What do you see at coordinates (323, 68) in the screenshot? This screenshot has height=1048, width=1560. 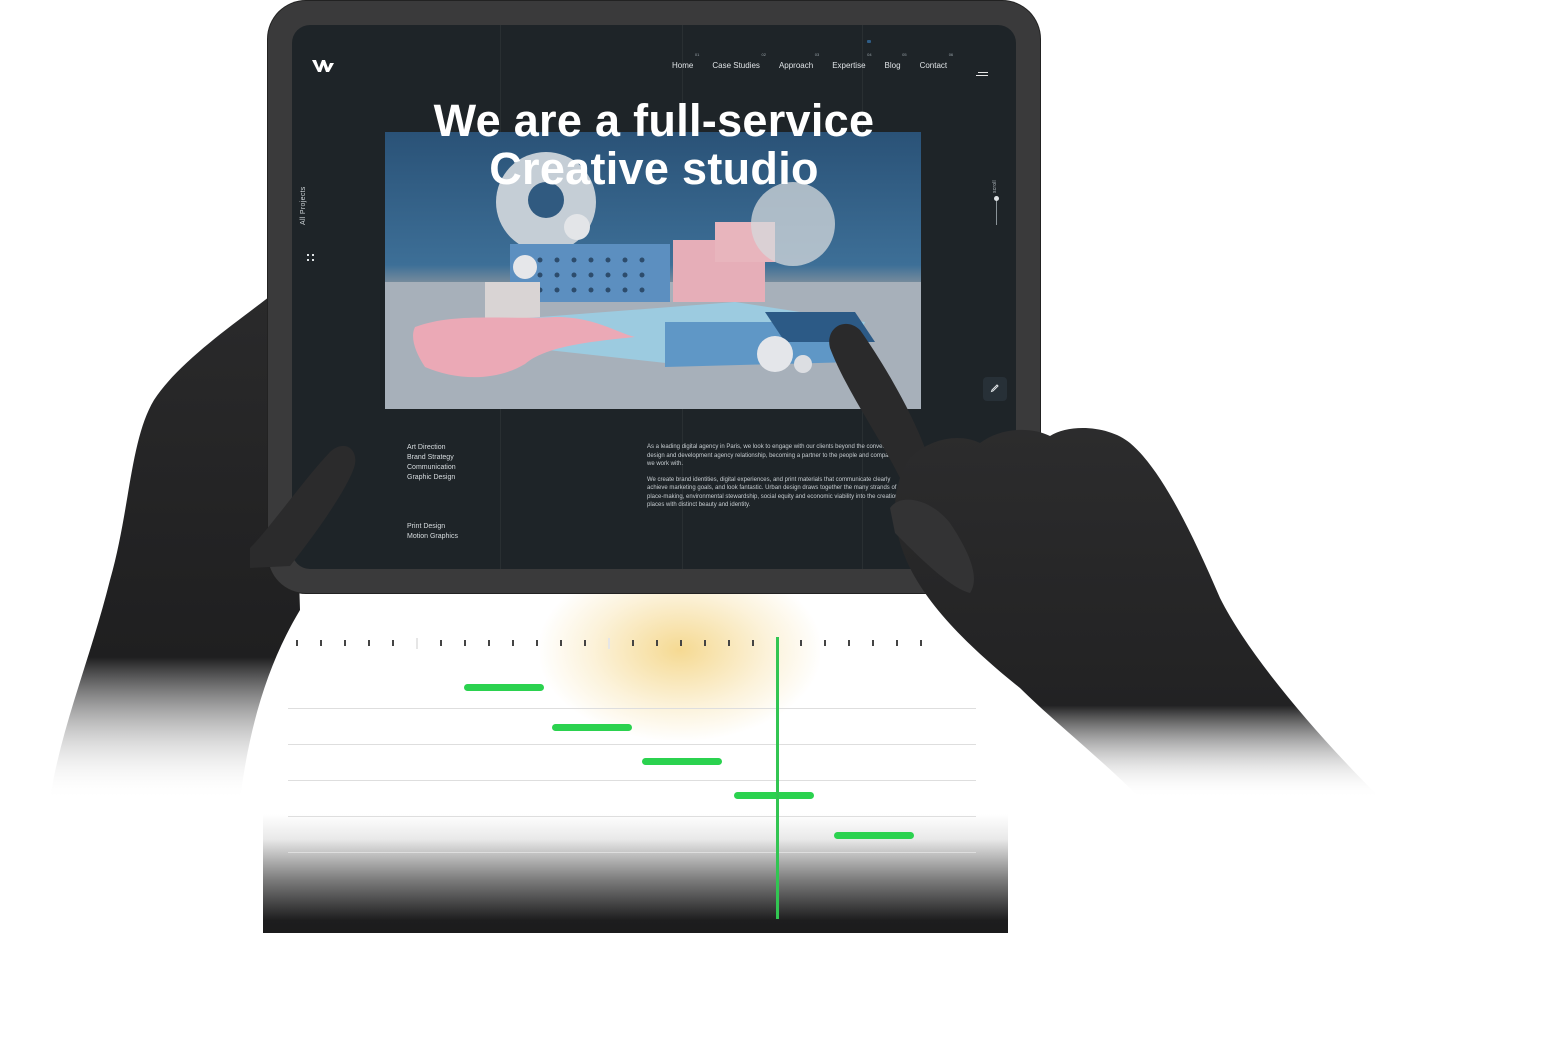 I see `logo-w-icon` at bounding box center [323, 68].